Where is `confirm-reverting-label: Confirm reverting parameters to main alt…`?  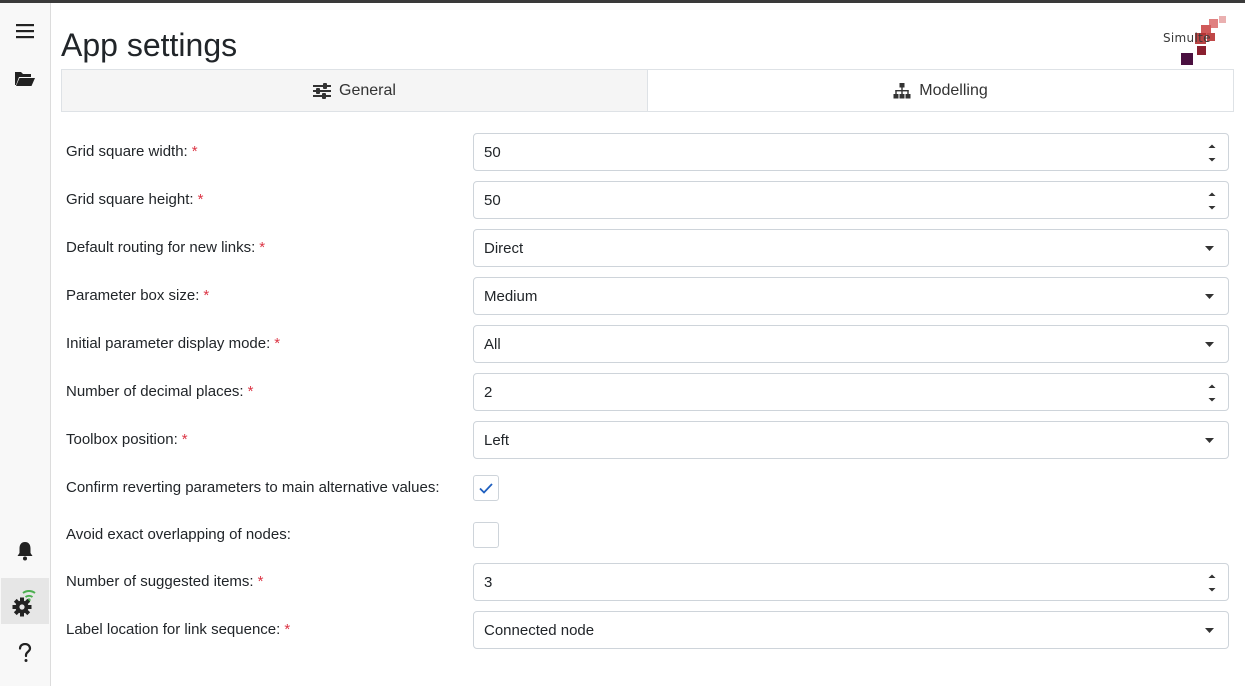
confirm-reverting-label: Confirm reverting parameters to main alt… is located at coordinates (253, 487).